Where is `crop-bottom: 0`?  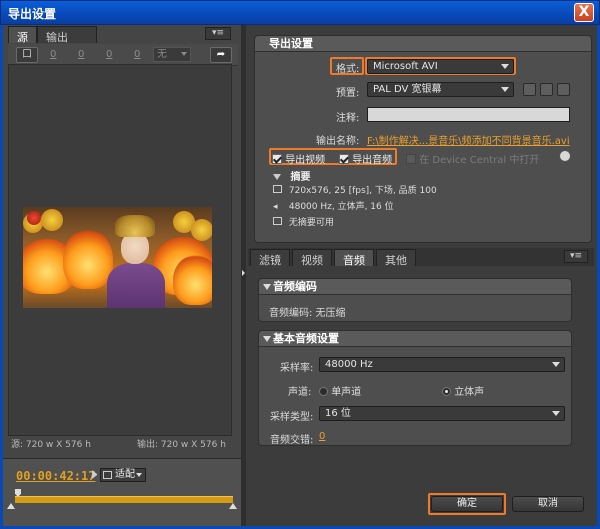 crop-bottom: 0 is located at coordinates (137, 54).